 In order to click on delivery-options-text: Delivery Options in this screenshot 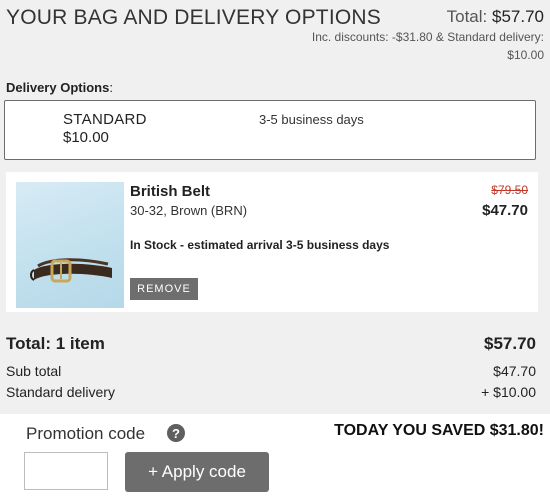, I will do `click(58, 87)`.